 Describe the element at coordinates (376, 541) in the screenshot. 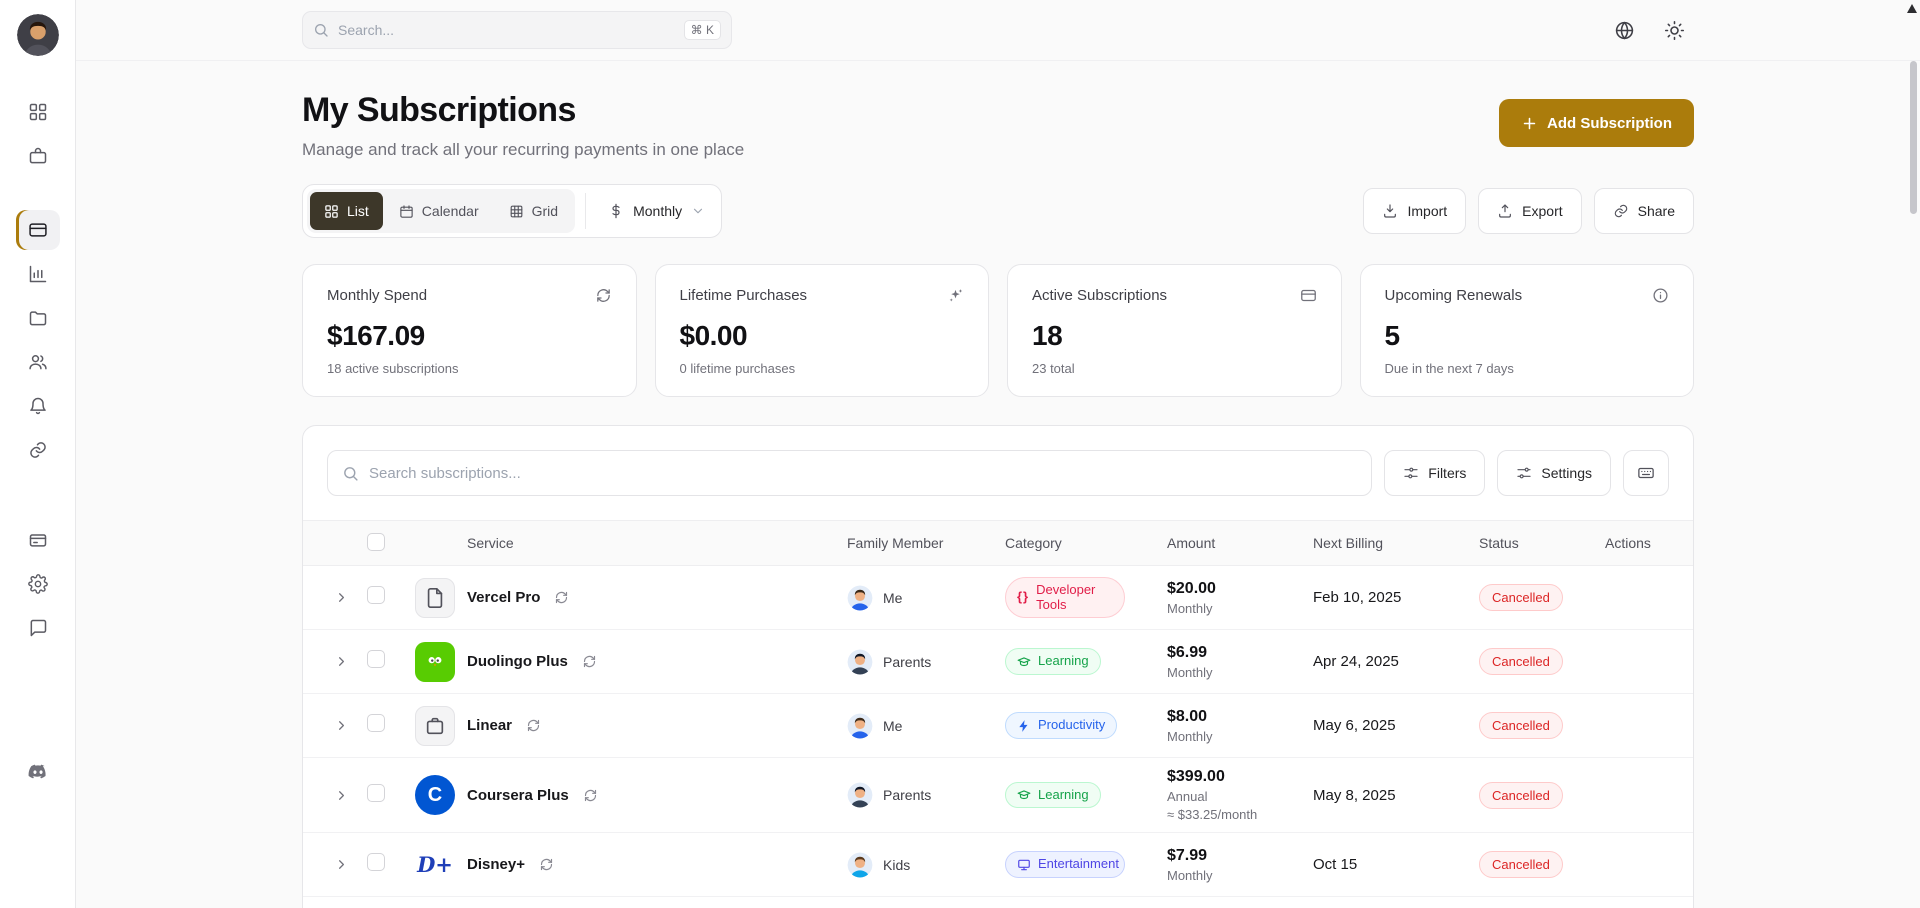

I see `select-all-checkbox` at that location.